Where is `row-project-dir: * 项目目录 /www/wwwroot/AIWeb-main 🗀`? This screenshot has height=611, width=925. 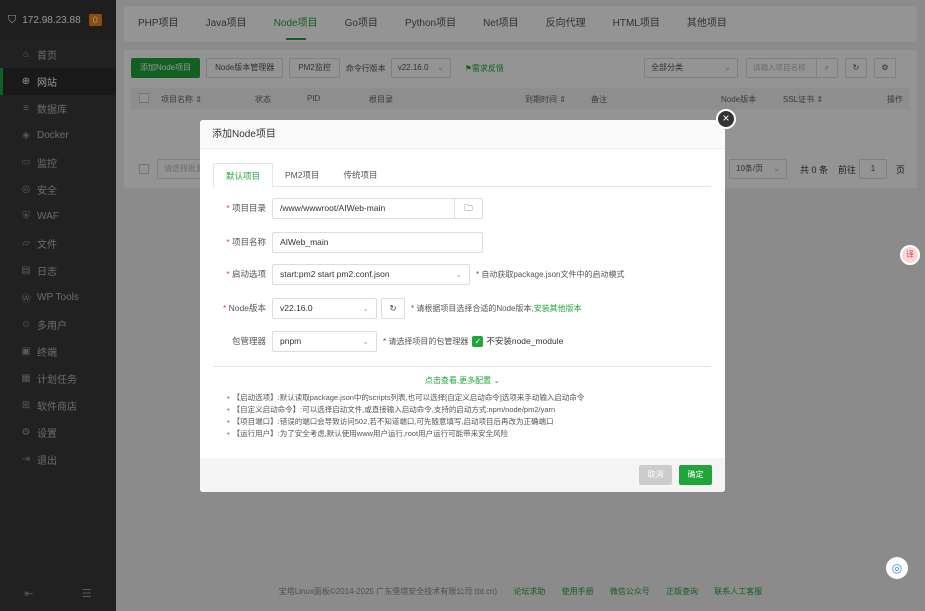
row-project-dir: * 项目目录 /www/wwwroot/AIWeb-main 🗀 is located at coordinates (462, 208).